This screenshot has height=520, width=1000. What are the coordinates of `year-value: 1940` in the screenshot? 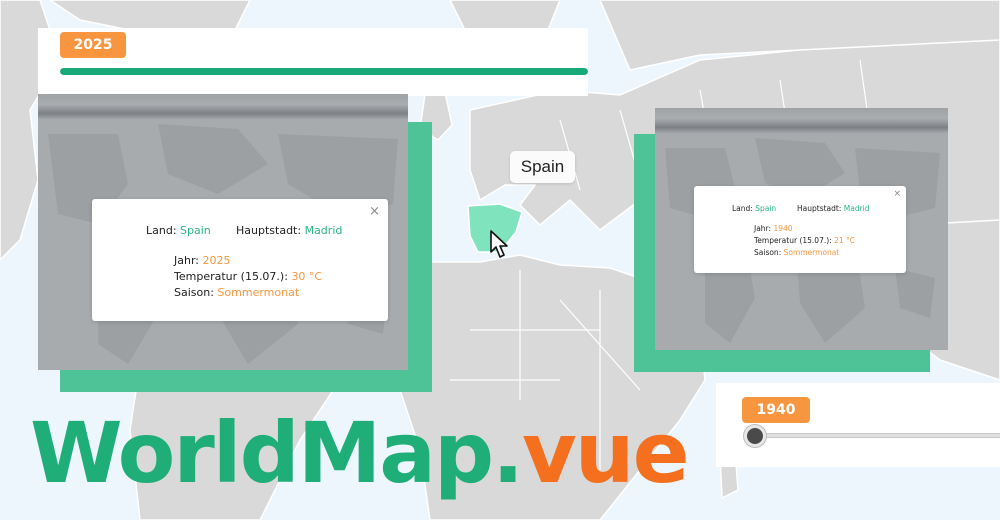 It's located at (783, 228).